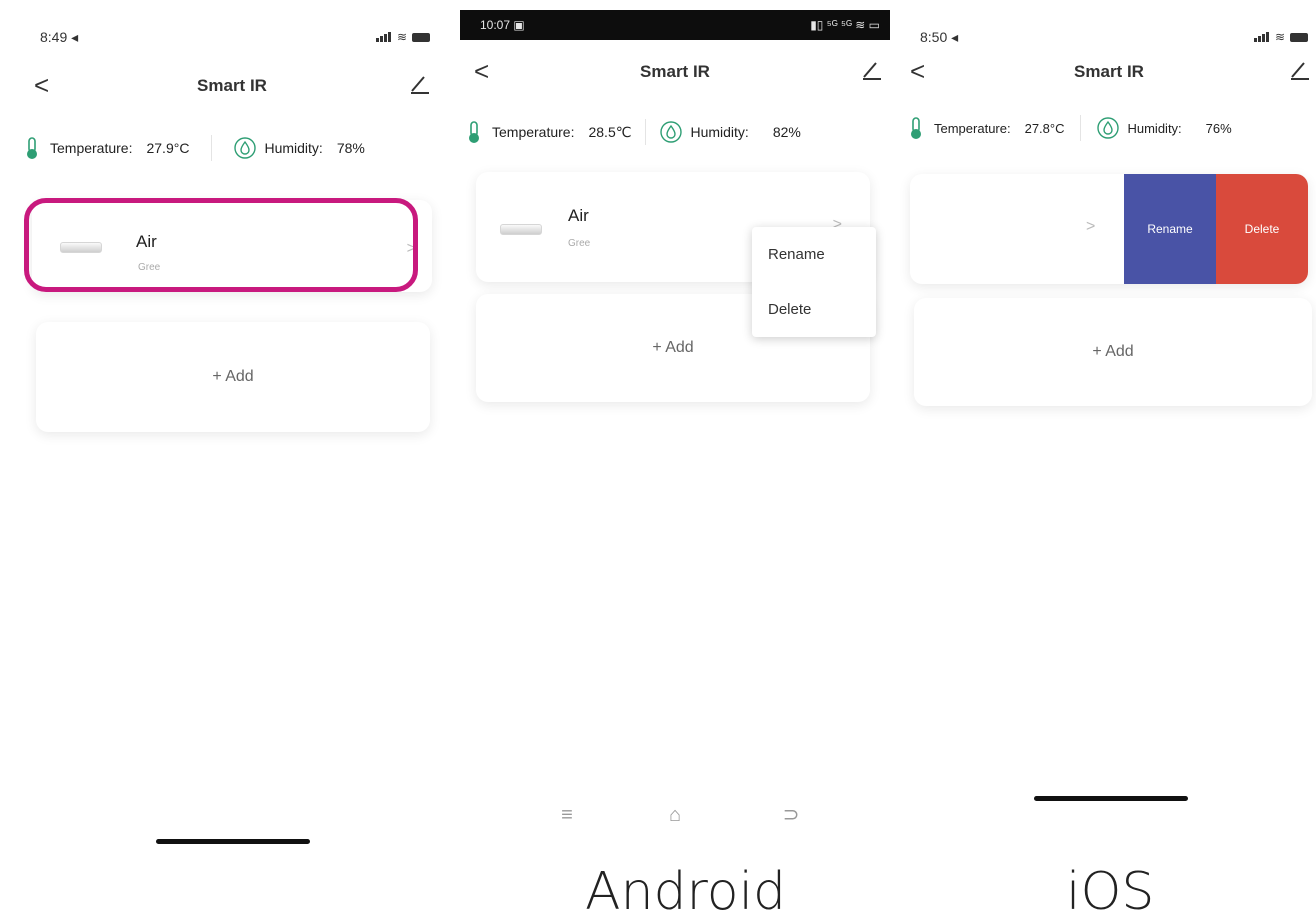 The width and height of the screenshot is (1316, 922). I want to click on temperature-readout: Temperature: 27.8°C, so click(985, 128).